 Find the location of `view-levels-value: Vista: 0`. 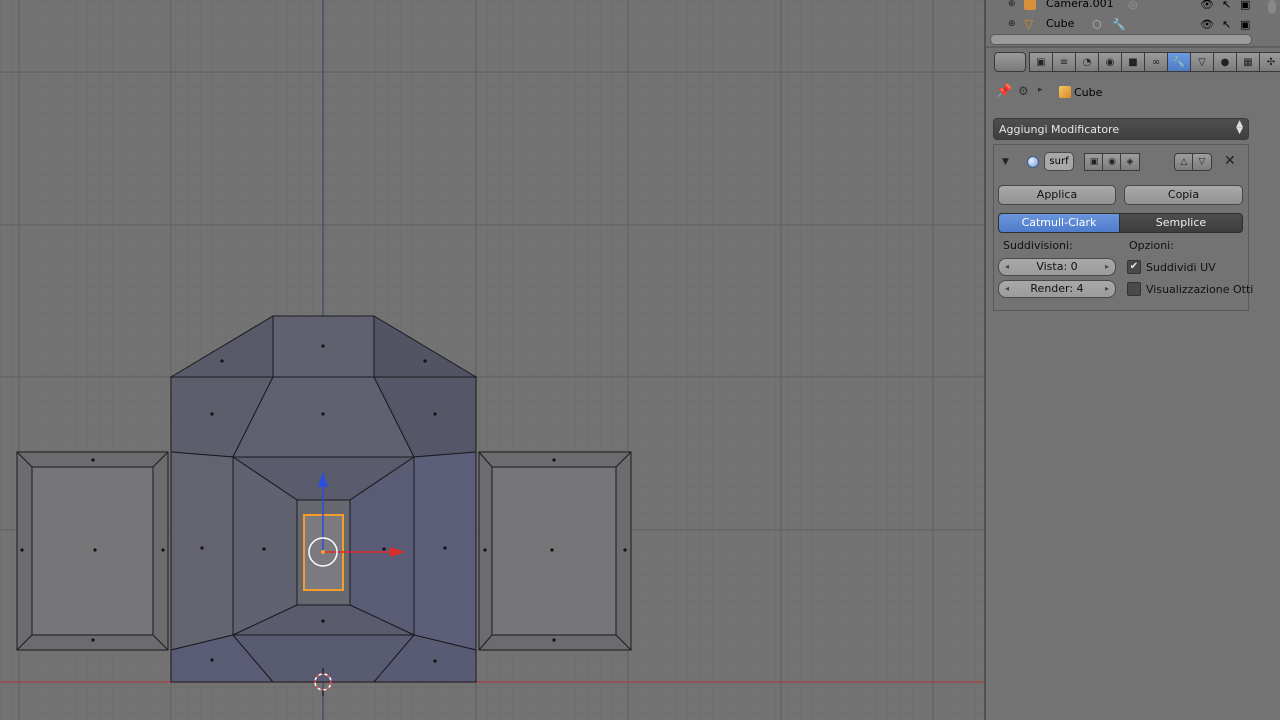

view-levels-value: Vista: 0 is located at coordinates (1057, 266).